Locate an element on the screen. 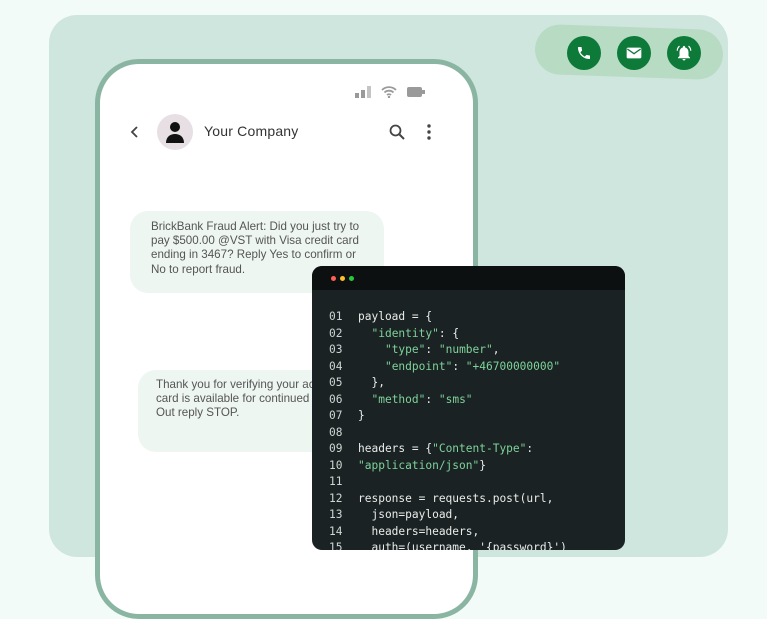  status-bar is located at coordinates (390, 92).